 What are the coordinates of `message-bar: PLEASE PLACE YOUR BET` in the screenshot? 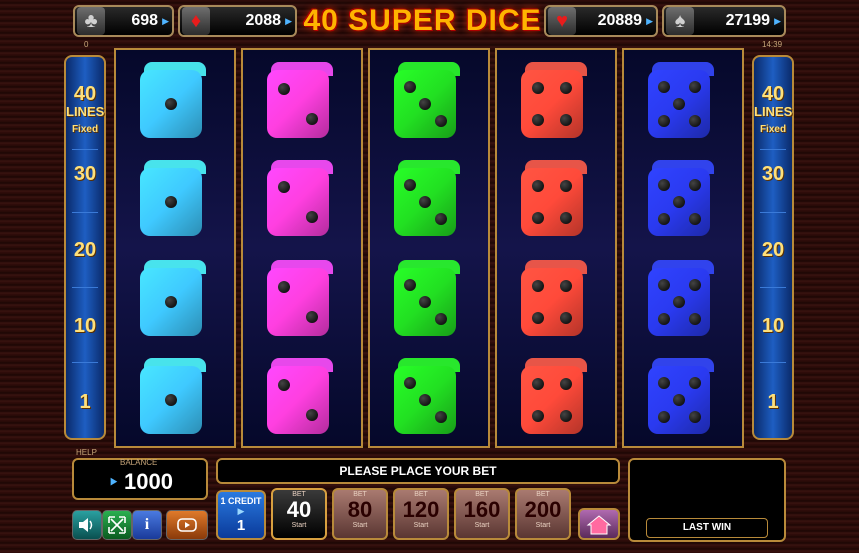 It's located at (418, 471).